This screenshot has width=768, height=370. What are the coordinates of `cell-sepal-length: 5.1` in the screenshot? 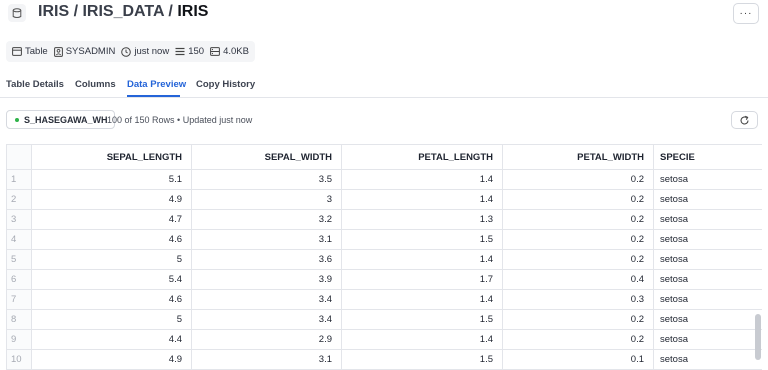 It's located at (111, 179).